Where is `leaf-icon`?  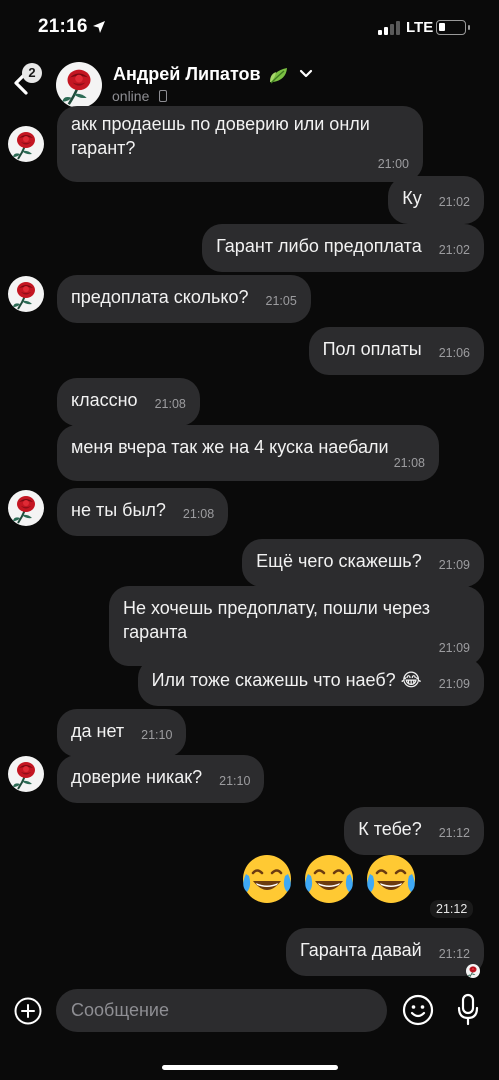 leaf-icon is located at coordinates (278, 76).